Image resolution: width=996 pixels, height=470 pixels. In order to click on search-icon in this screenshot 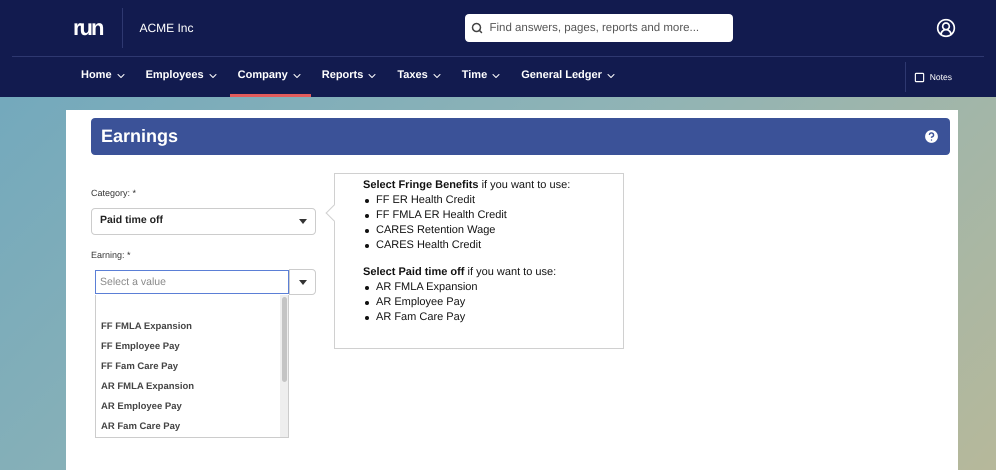, I will do `click(477, 28)`.